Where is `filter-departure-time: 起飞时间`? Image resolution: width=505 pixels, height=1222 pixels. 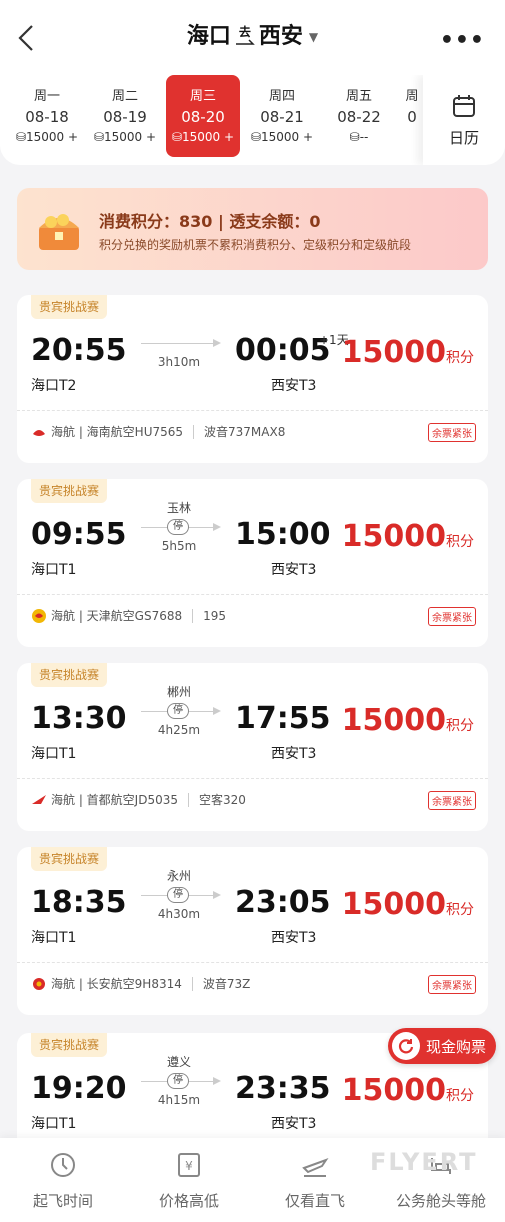 filter-departure-time: 起飞时间 is located at coordinates (63, 1180).